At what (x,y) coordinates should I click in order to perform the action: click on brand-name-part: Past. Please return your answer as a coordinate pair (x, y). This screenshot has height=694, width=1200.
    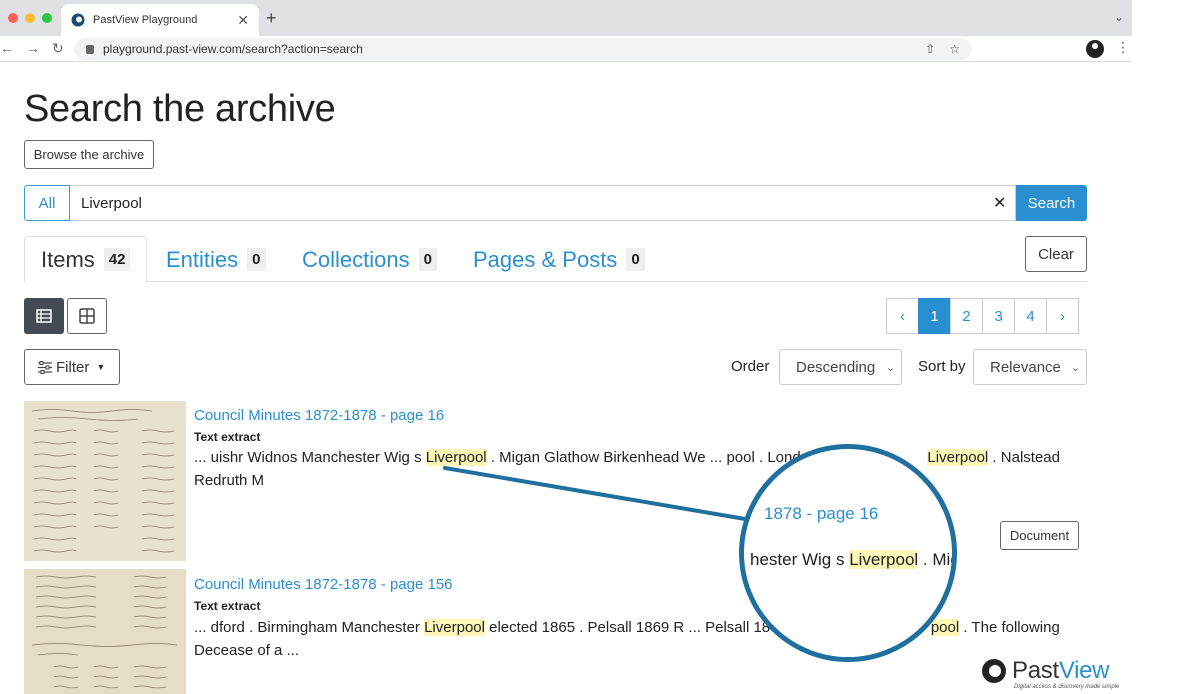
    Looking at the image, I should click on (1035, 670).